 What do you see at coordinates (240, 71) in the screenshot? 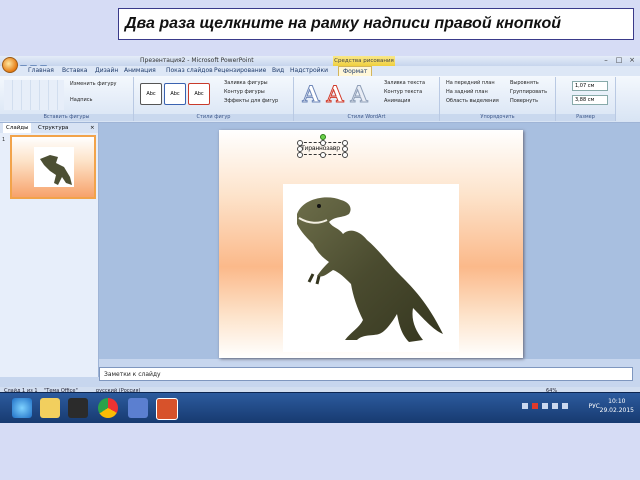
I see `tab-review: Рецензирование` at bounding box center [240, 71].